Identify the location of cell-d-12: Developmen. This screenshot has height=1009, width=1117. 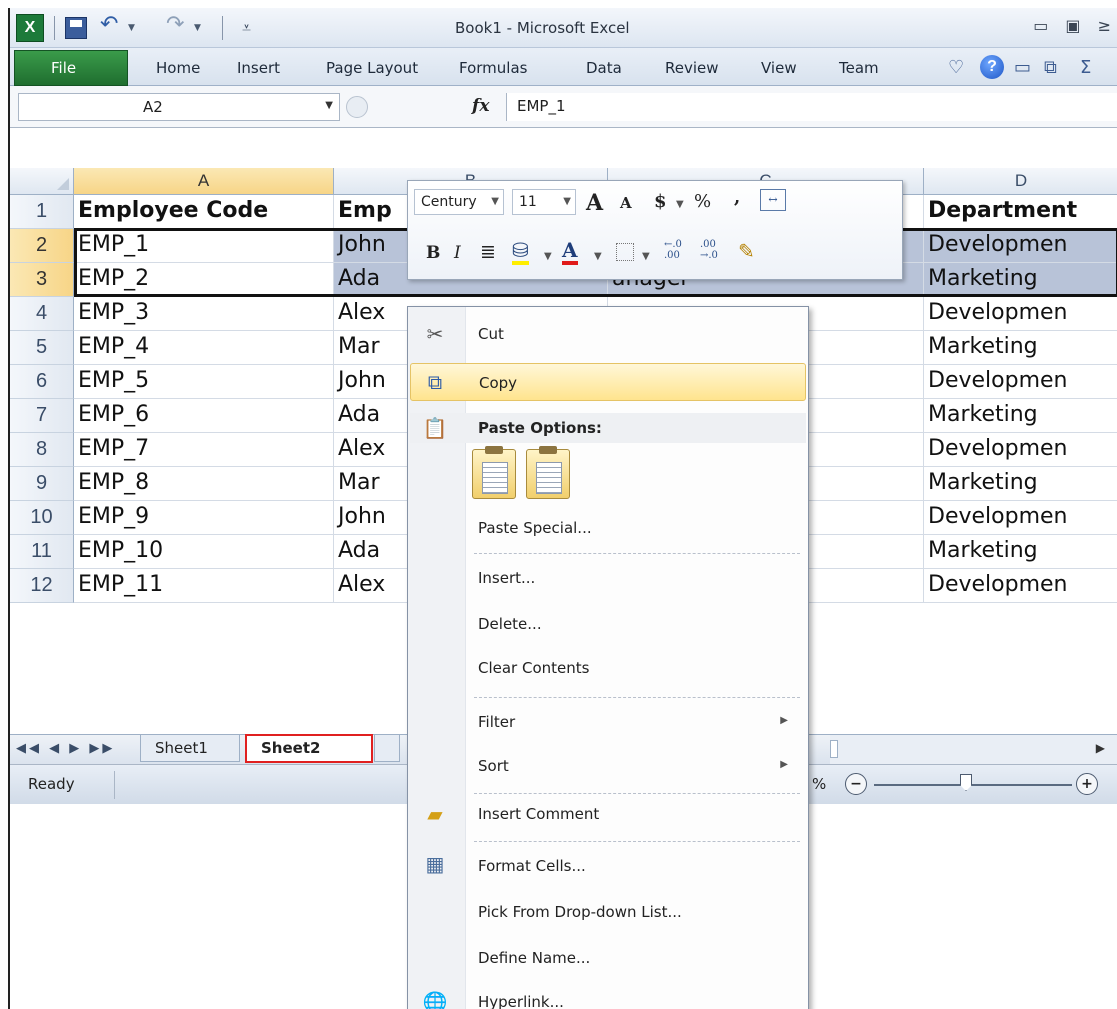
(1020, 586).